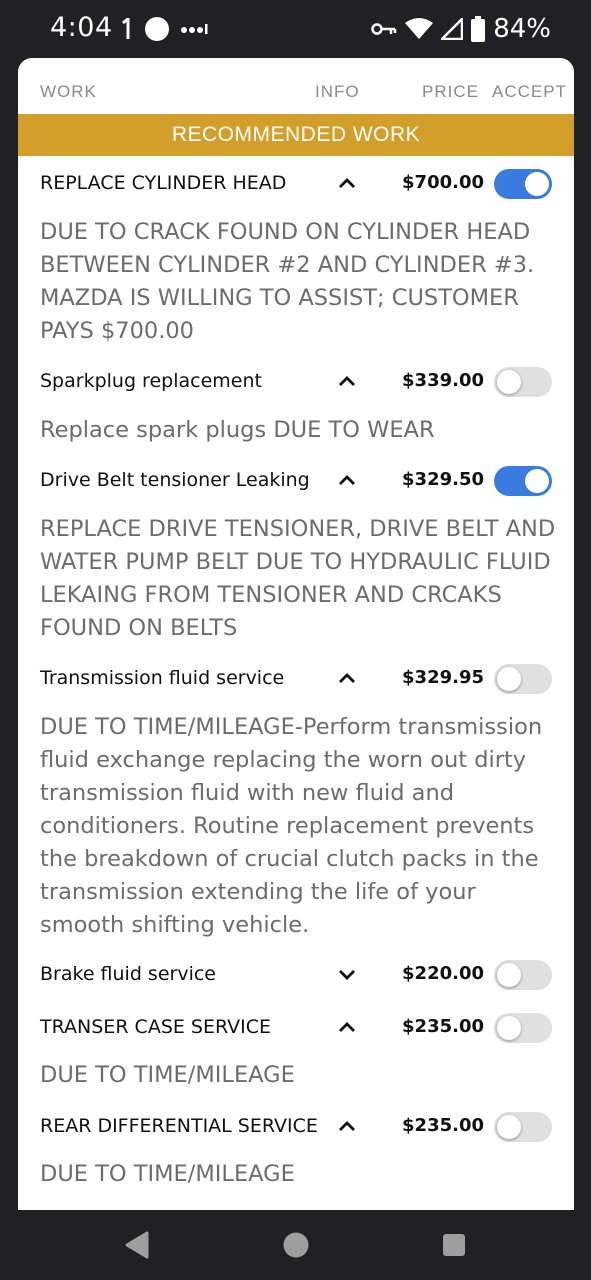  I want to click on status-notification-icons, so click(164, 29).